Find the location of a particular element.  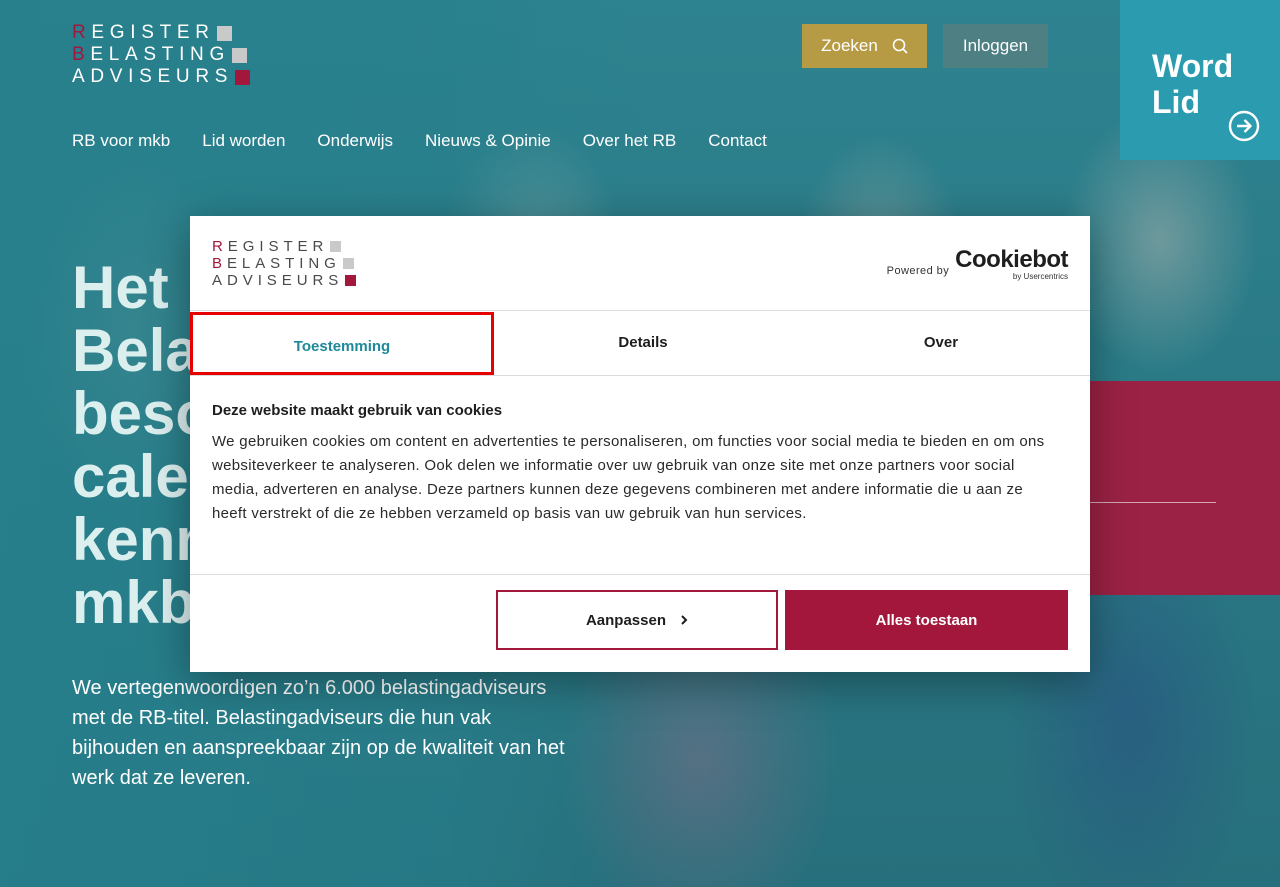

tab-toestemming: Toestemming is located at coordinates (342, 343).